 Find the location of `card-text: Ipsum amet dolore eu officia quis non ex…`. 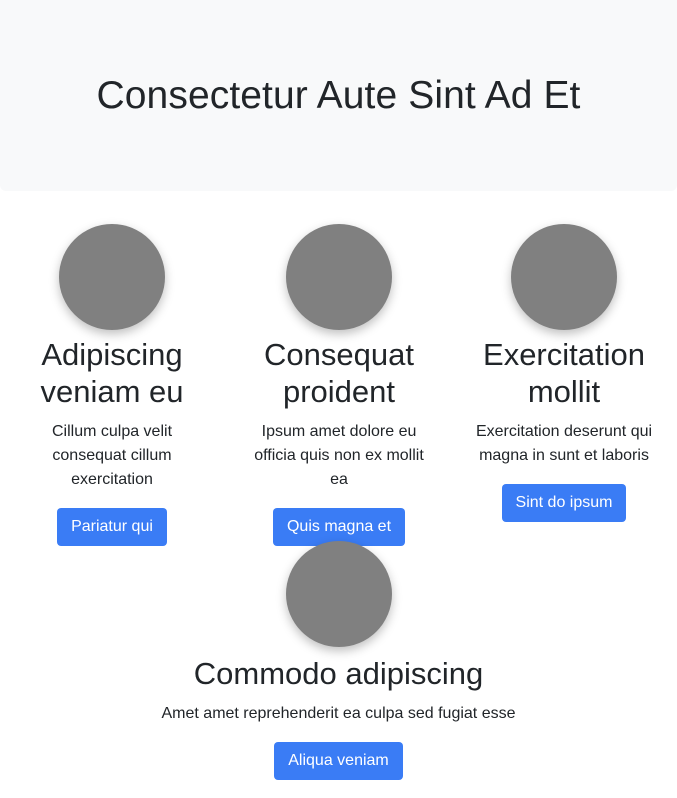

card-text: Ipsum amet dolore eu officia quis non ex… is located at coordinates (339, 455).